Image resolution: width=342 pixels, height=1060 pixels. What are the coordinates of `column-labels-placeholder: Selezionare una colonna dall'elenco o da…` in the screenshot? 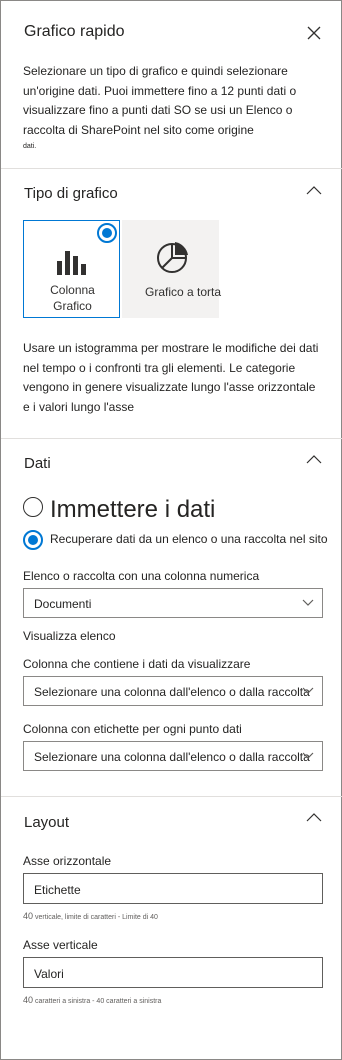 It's located at (172, 757).